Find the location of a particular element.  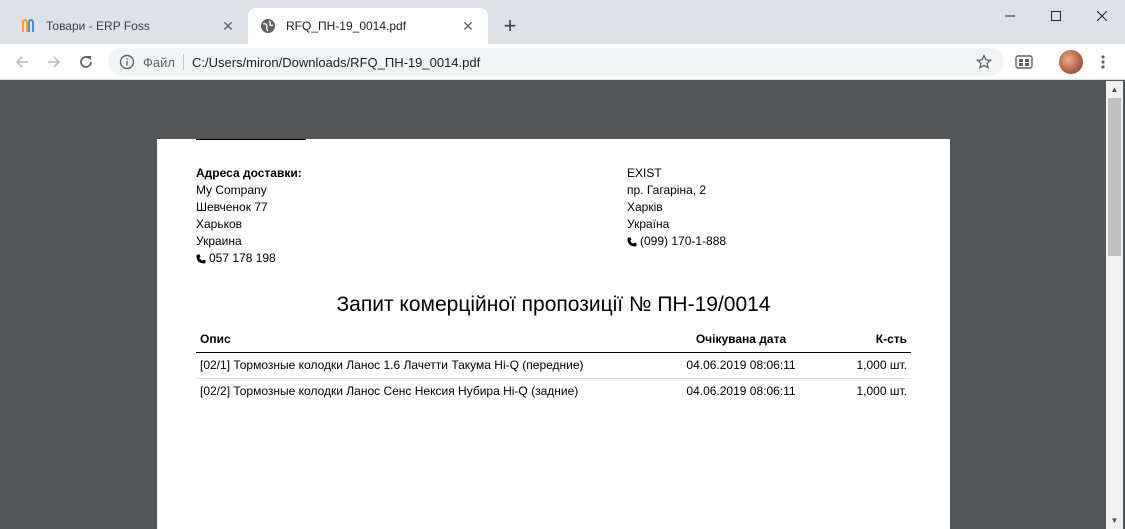

erp-logo-icon is located at coordinates (28, 26).